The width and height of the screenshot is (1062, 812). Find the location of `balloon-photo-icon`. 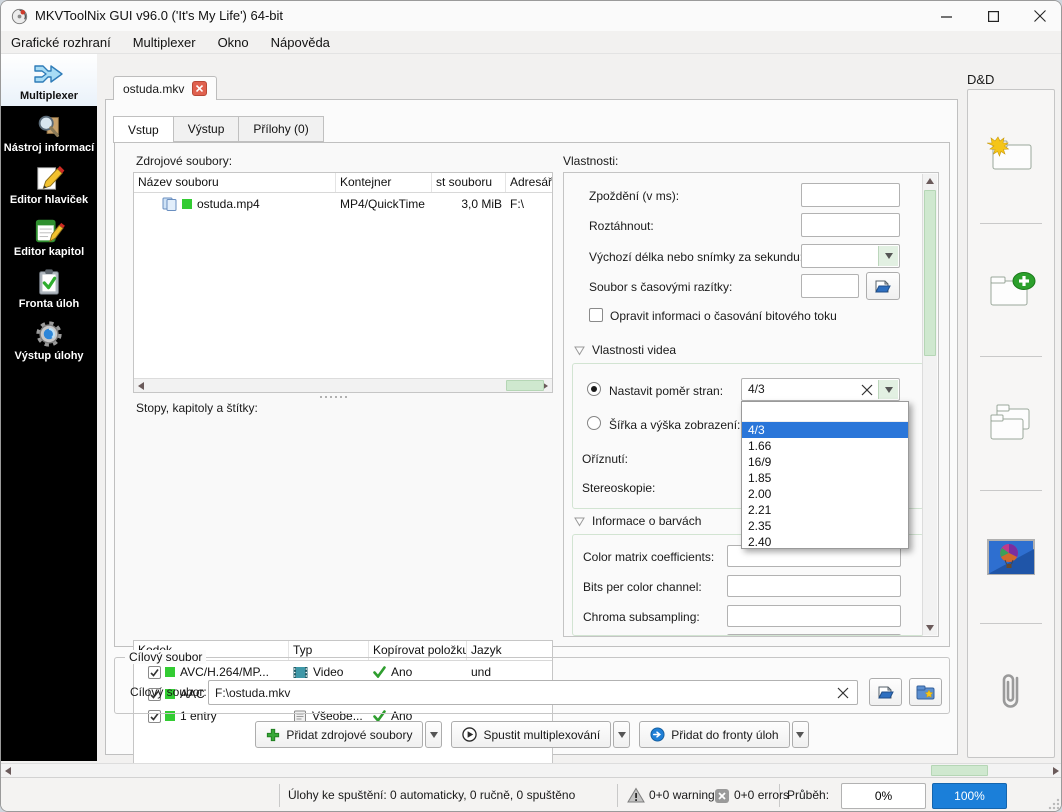

balloon-photo-icon is located at coordinates (1011, 557).